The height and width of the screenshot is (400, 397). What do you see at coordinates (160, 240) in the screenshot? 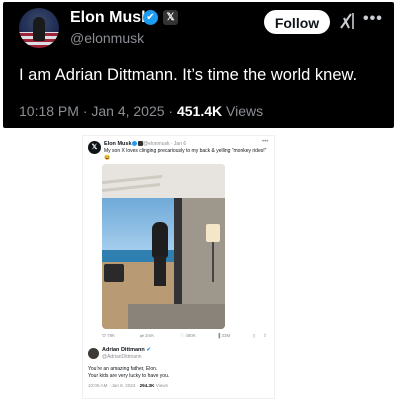
I see `photo-person` at bounding box center [160, 240].